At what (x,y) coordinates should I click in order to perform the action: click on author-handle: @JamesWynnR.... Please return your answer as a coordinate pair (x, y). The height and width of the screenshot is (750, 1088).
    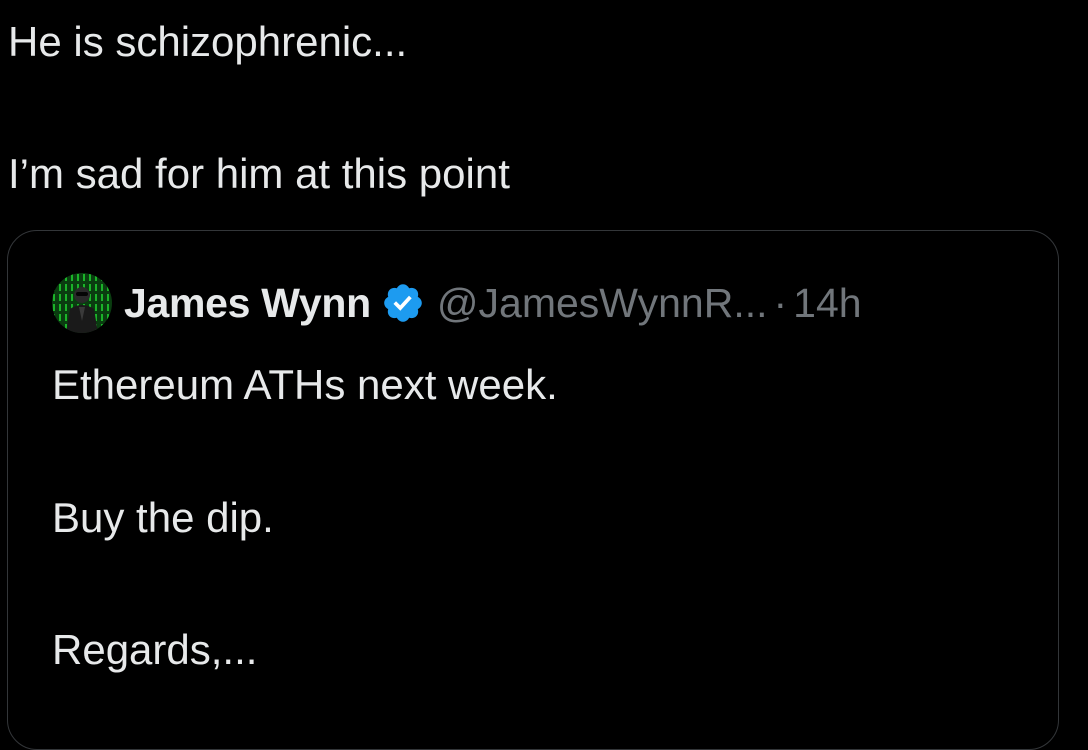
    Looking at the image, I should click on (602, 303).